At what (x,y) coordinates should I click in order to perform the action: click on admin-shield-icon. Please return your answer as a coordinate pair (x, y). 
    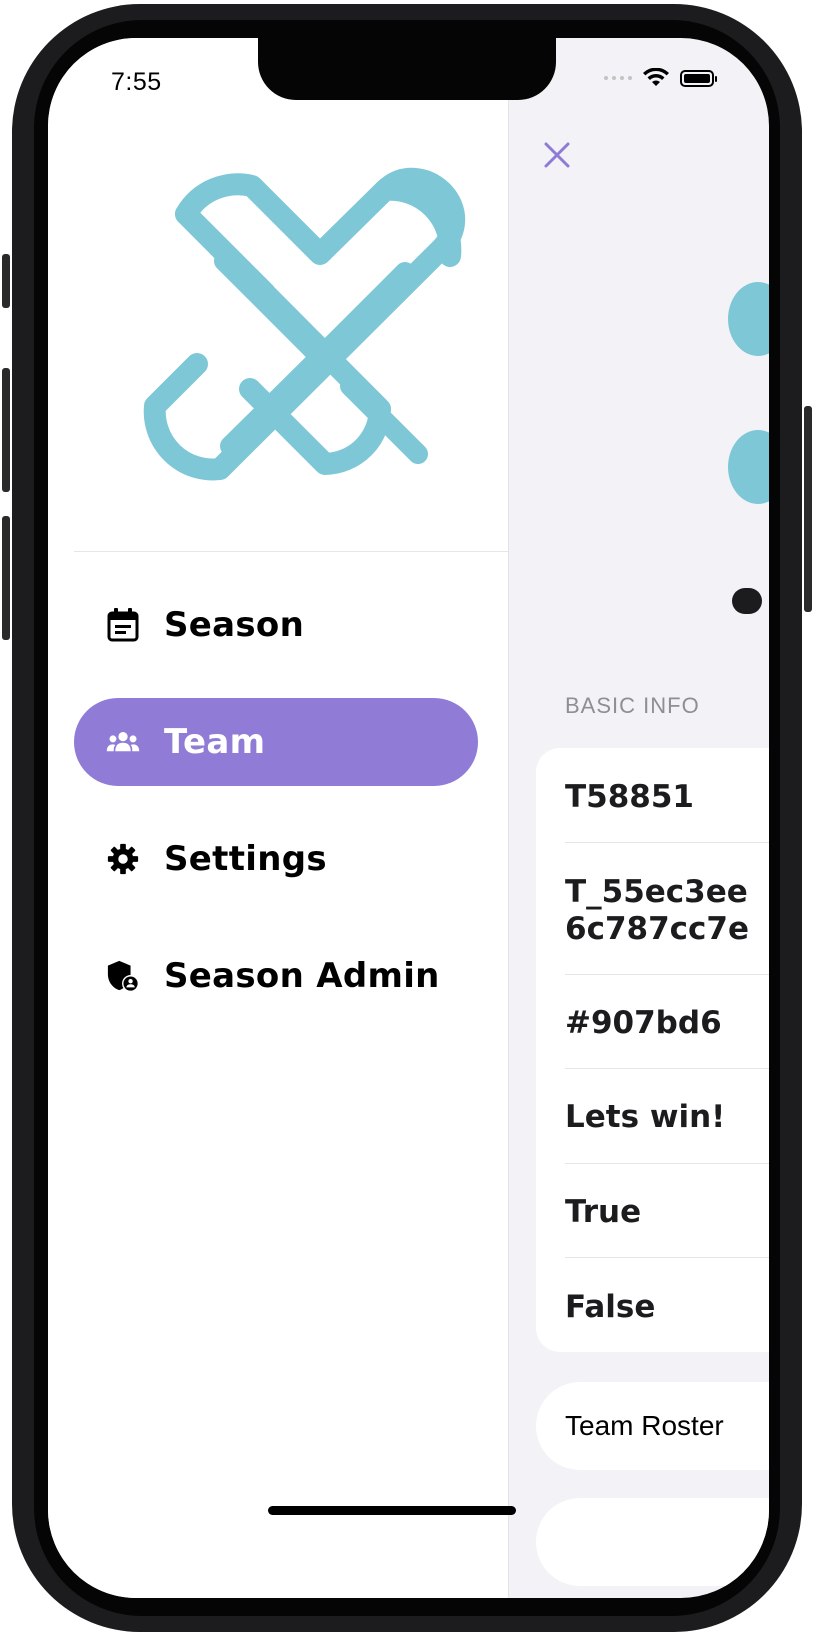
    Looking at the image, I should click on (123, 976).